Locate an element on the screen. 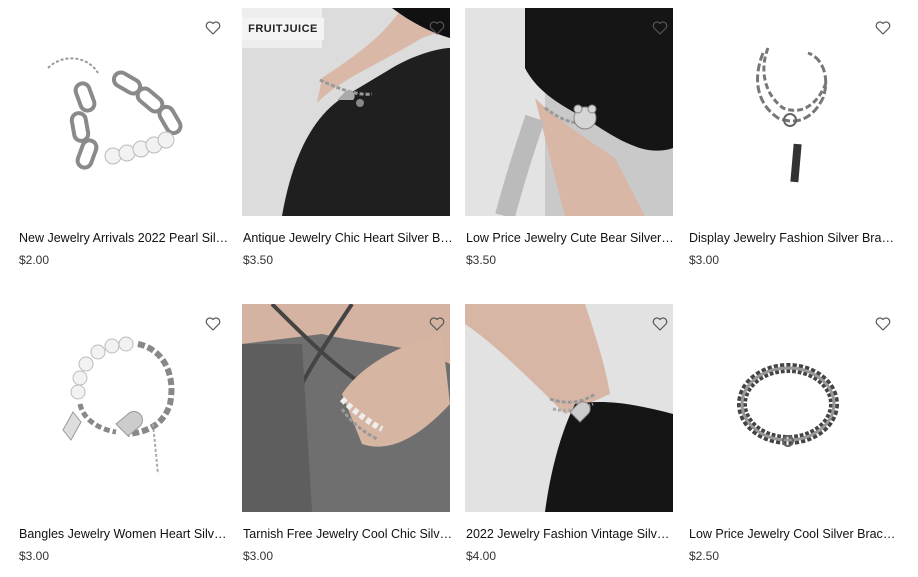 This screenshot has height=577, width=918. bracelet-heart-charm-image is located at coordinates (122, 408).